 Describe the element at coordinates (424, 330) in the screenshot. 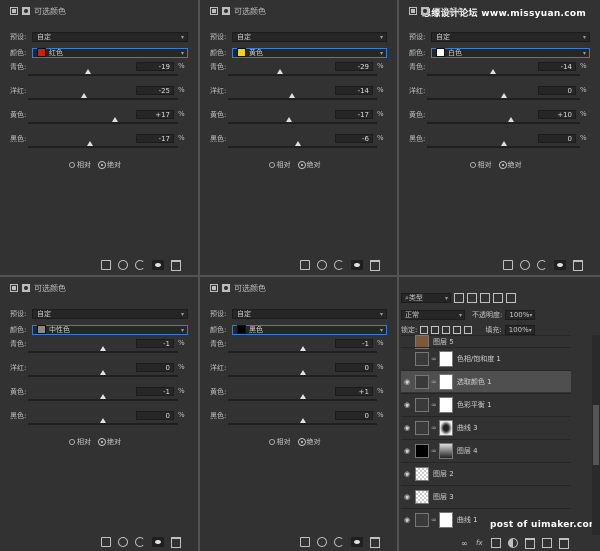

I see `lock-transparency-icon` at that location.